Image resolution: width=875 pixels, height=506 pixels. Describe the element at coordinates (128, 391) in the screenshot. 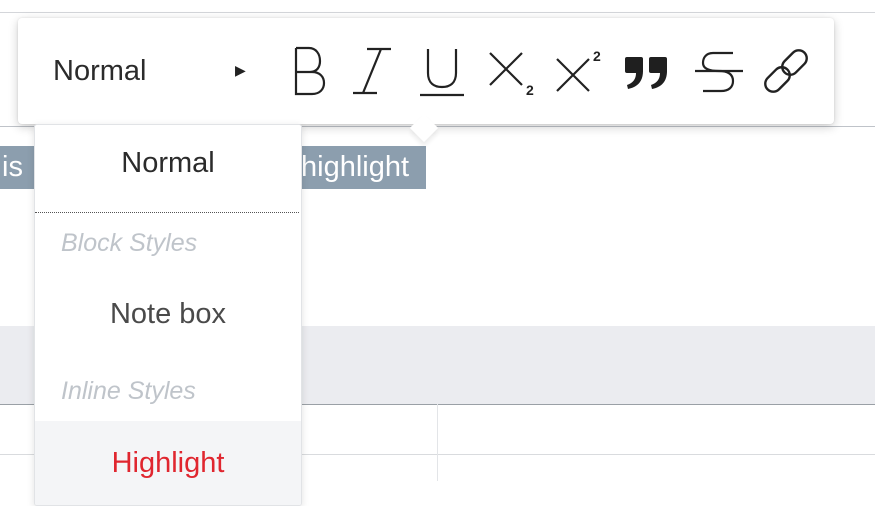

I see `inline-styles-heading: Inline Styles` at that location.